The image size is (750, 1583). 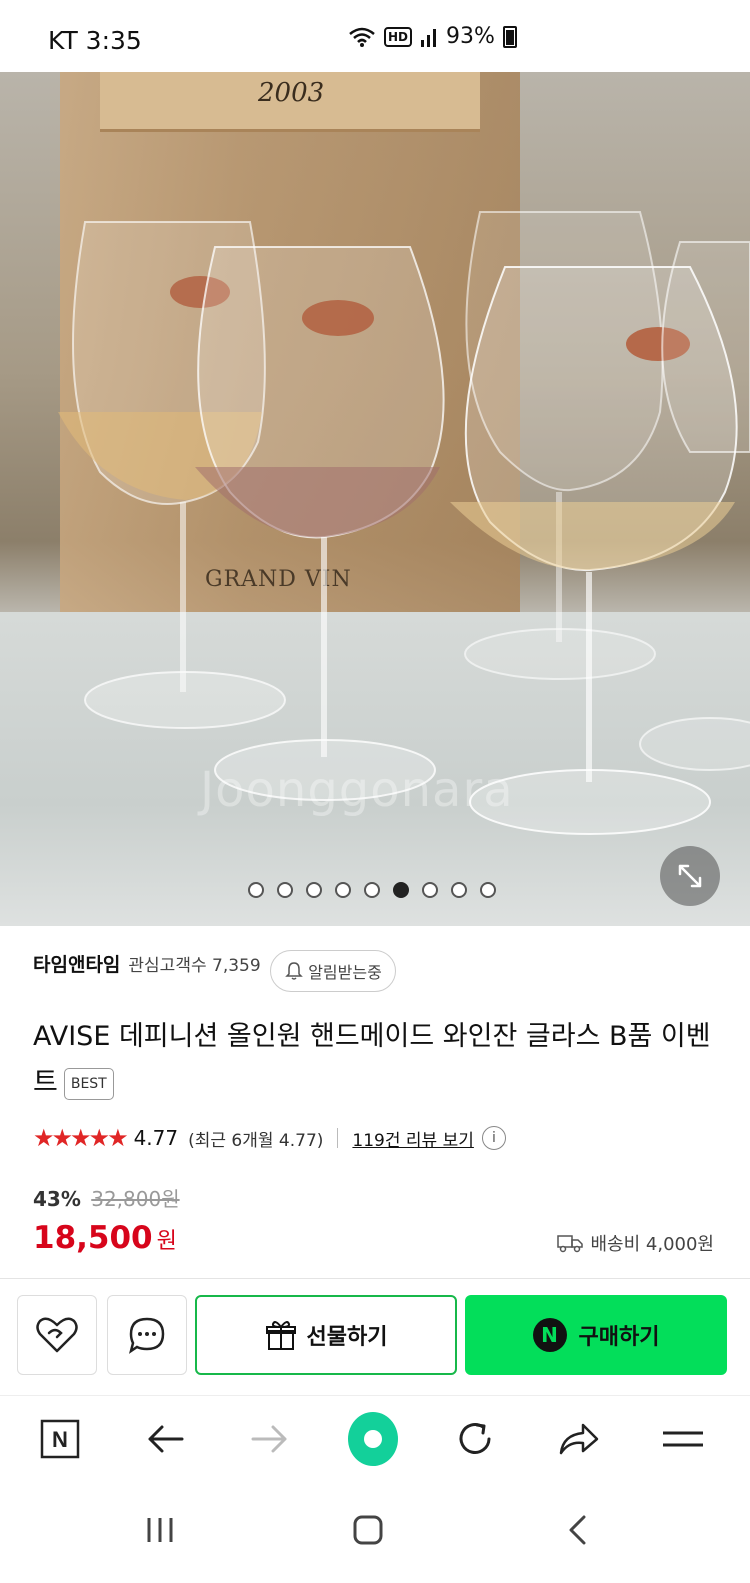 I want to click on shipping-info: 배송비 4,000원, so click(x=635, y=1243).